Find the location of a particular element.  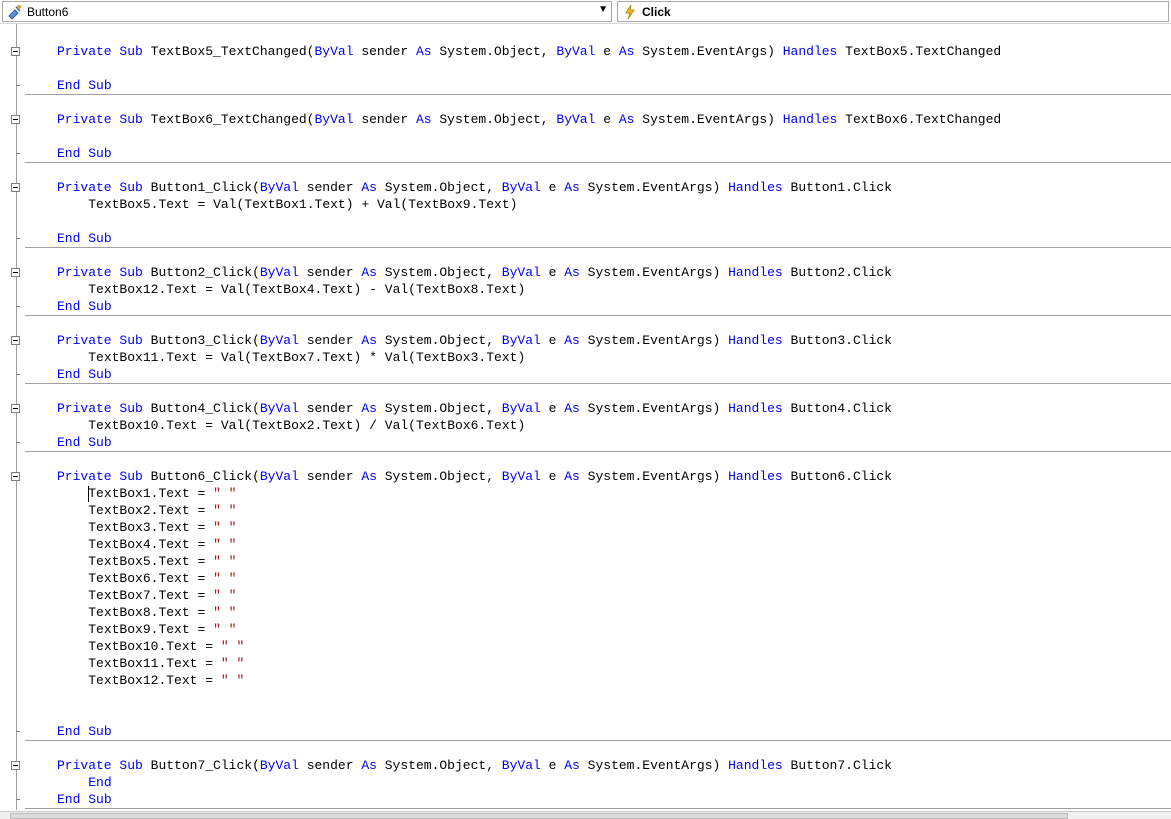

chevron-down-icon: ▼ is located at coordinates (603, 9).